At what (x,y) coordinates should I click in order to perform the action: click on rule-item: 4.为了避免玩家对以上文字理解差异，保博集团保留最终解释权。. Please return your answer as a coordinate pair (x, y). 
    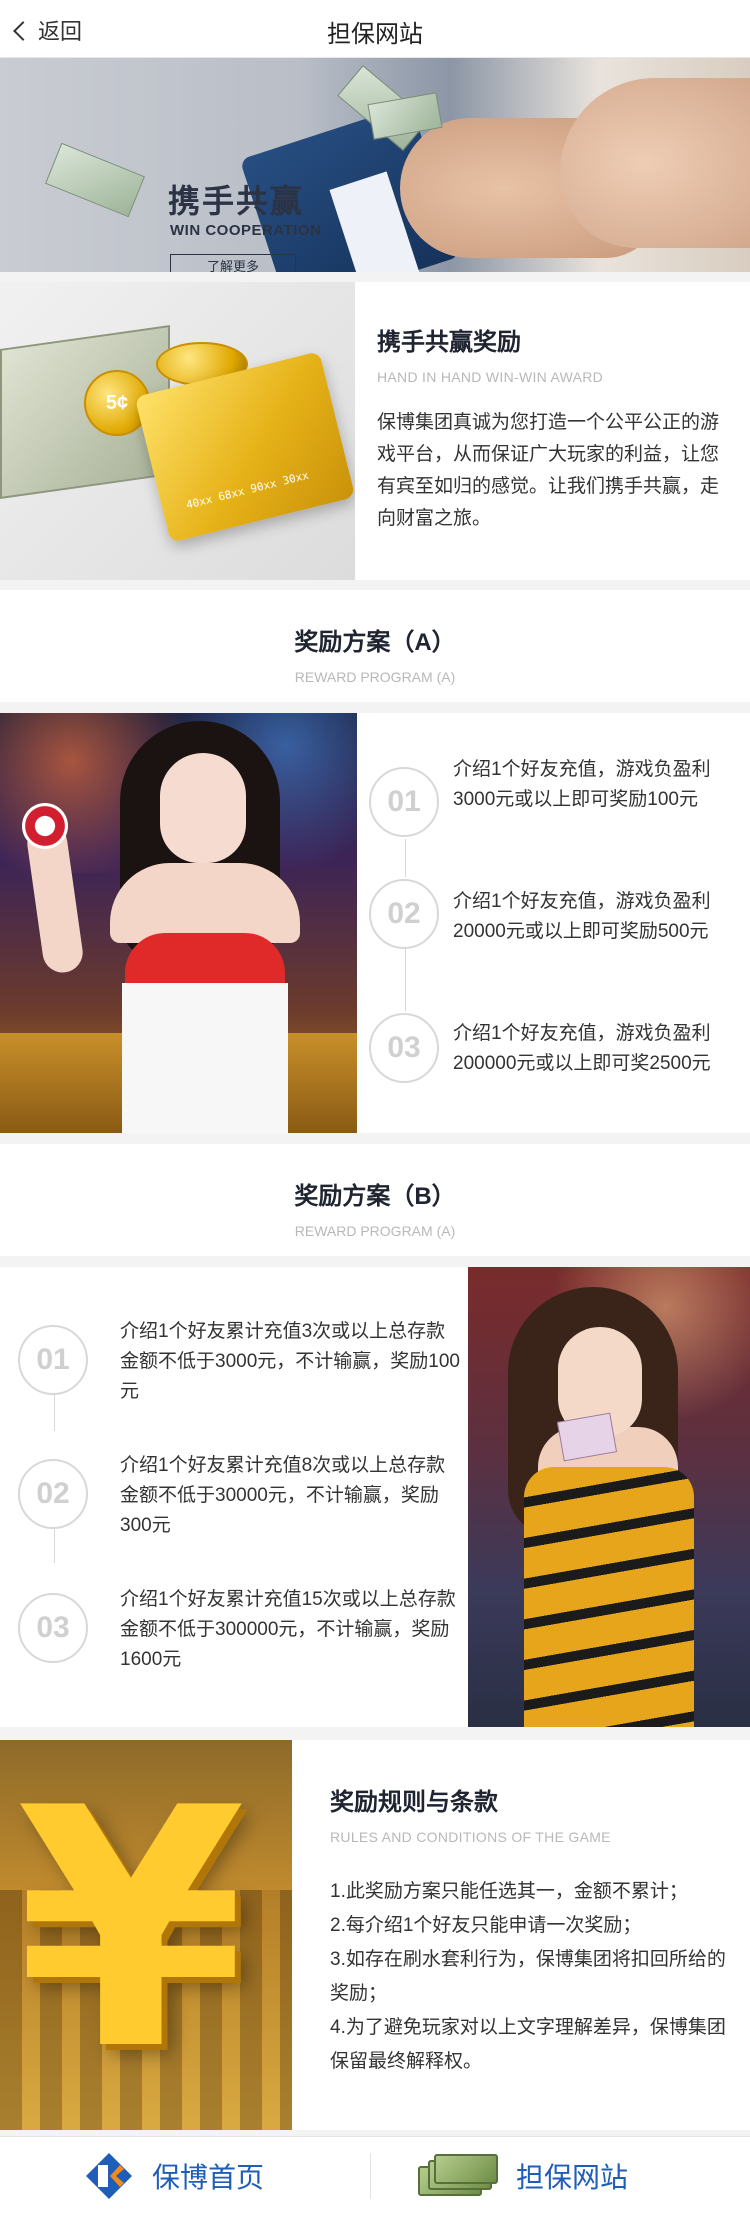
    Looking at the image, I should click on (528, 2044).